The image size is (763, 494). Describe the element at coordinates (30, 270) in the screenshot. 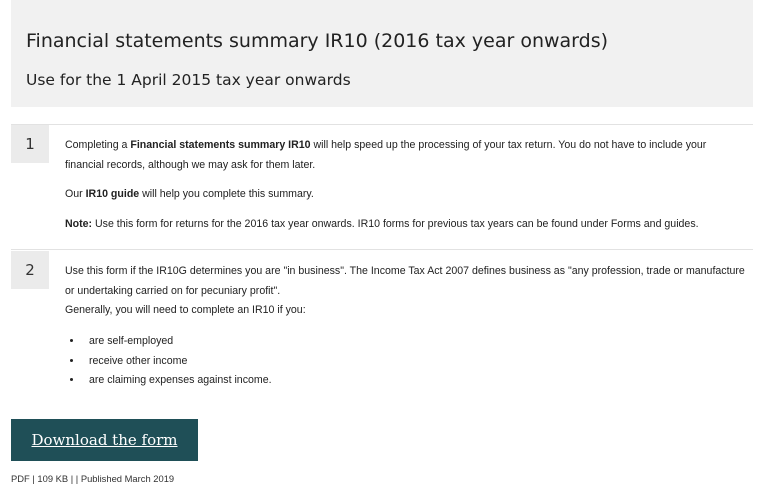

I see `step-2-number: 2` at that location.